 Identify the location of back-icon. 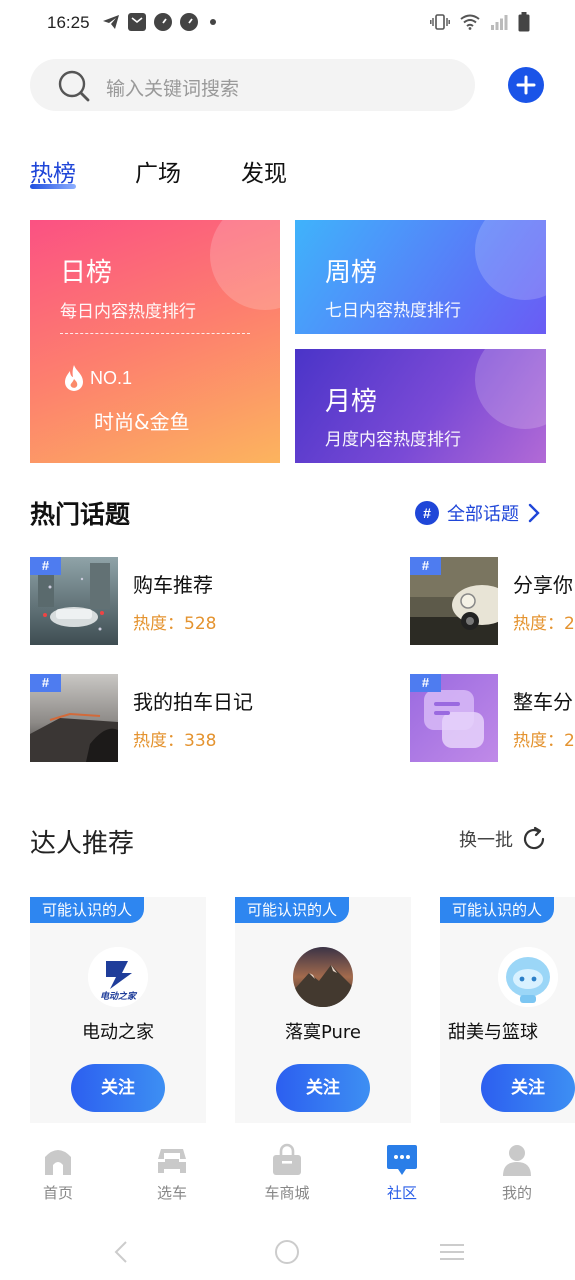
(121, 1252).